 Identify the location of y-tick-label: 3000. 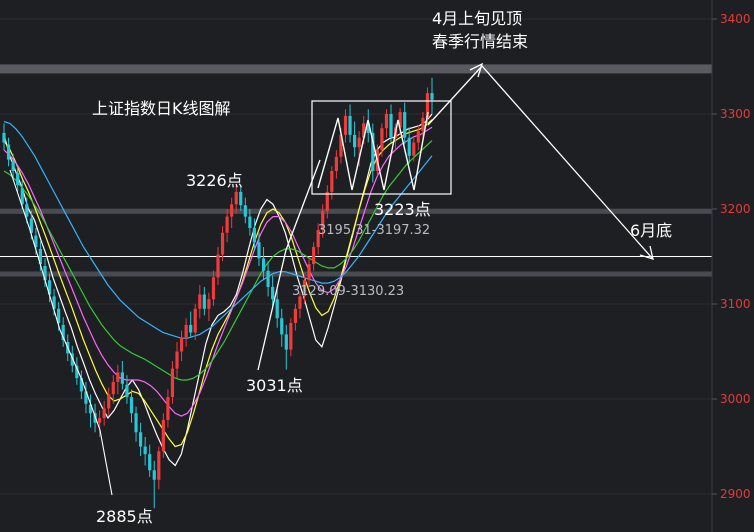
(735, 399).